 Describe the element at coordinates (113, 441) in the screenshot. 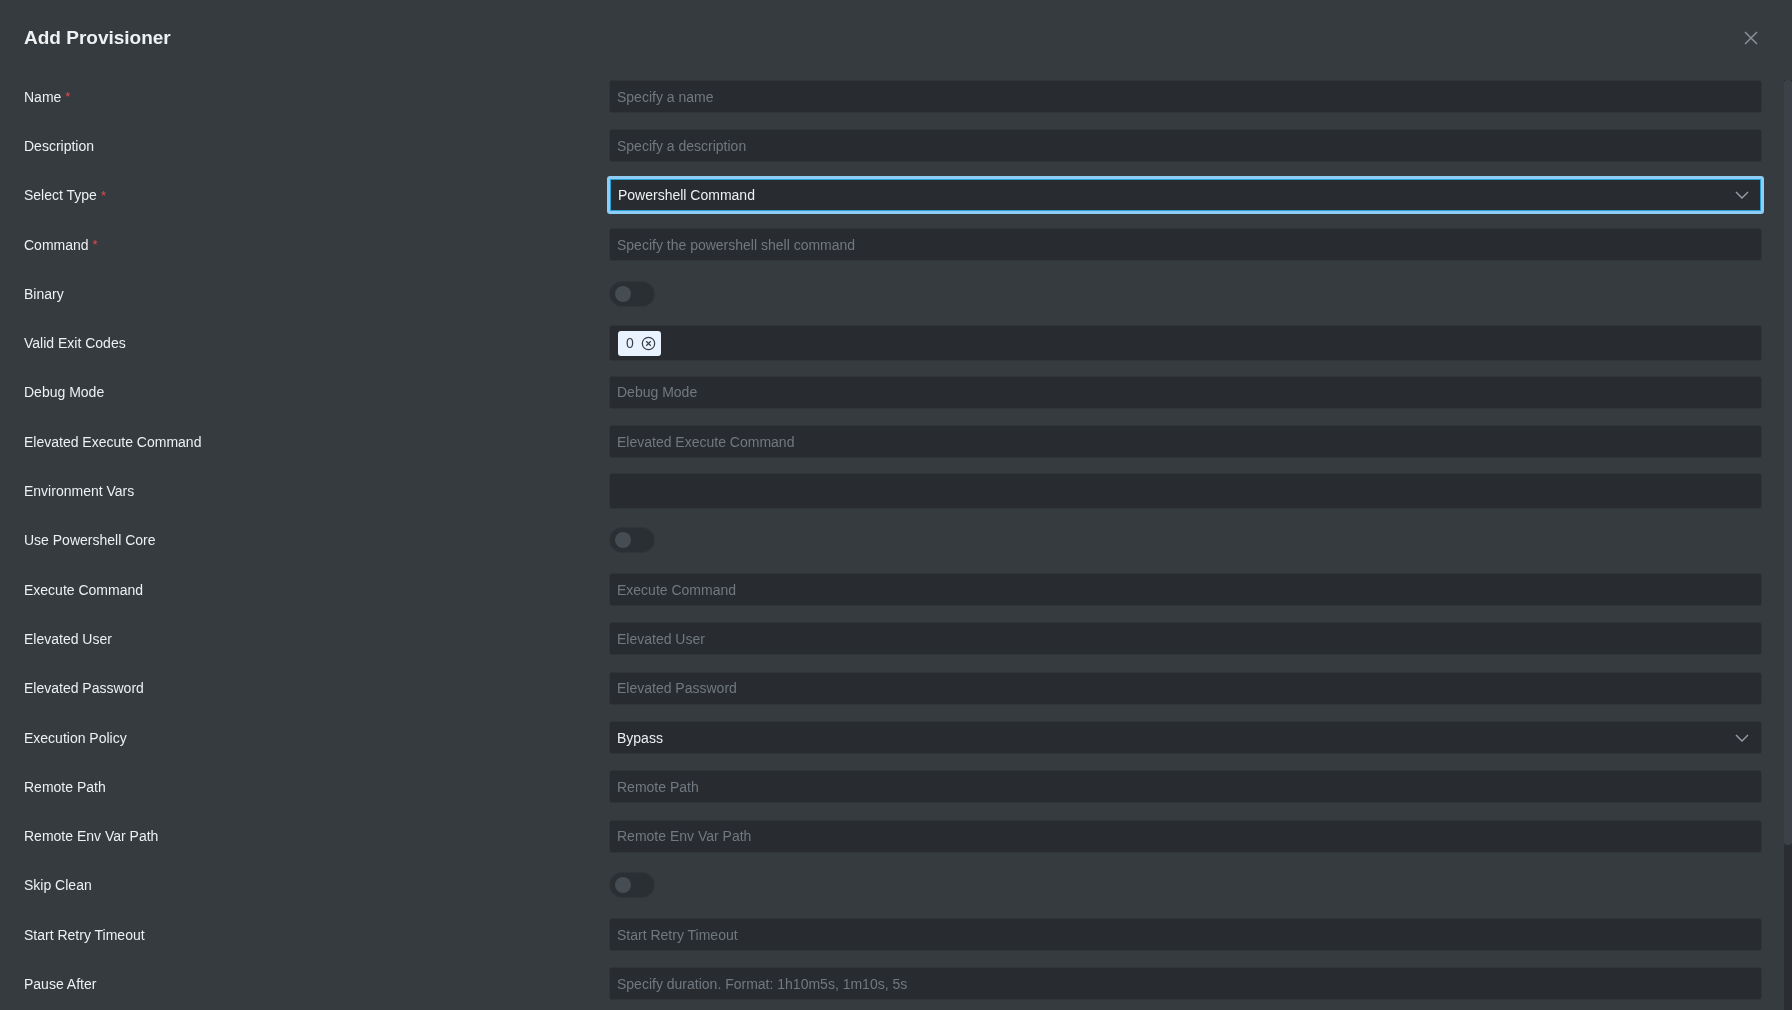

I see `field-label: Elevated Execute Command` at that location.